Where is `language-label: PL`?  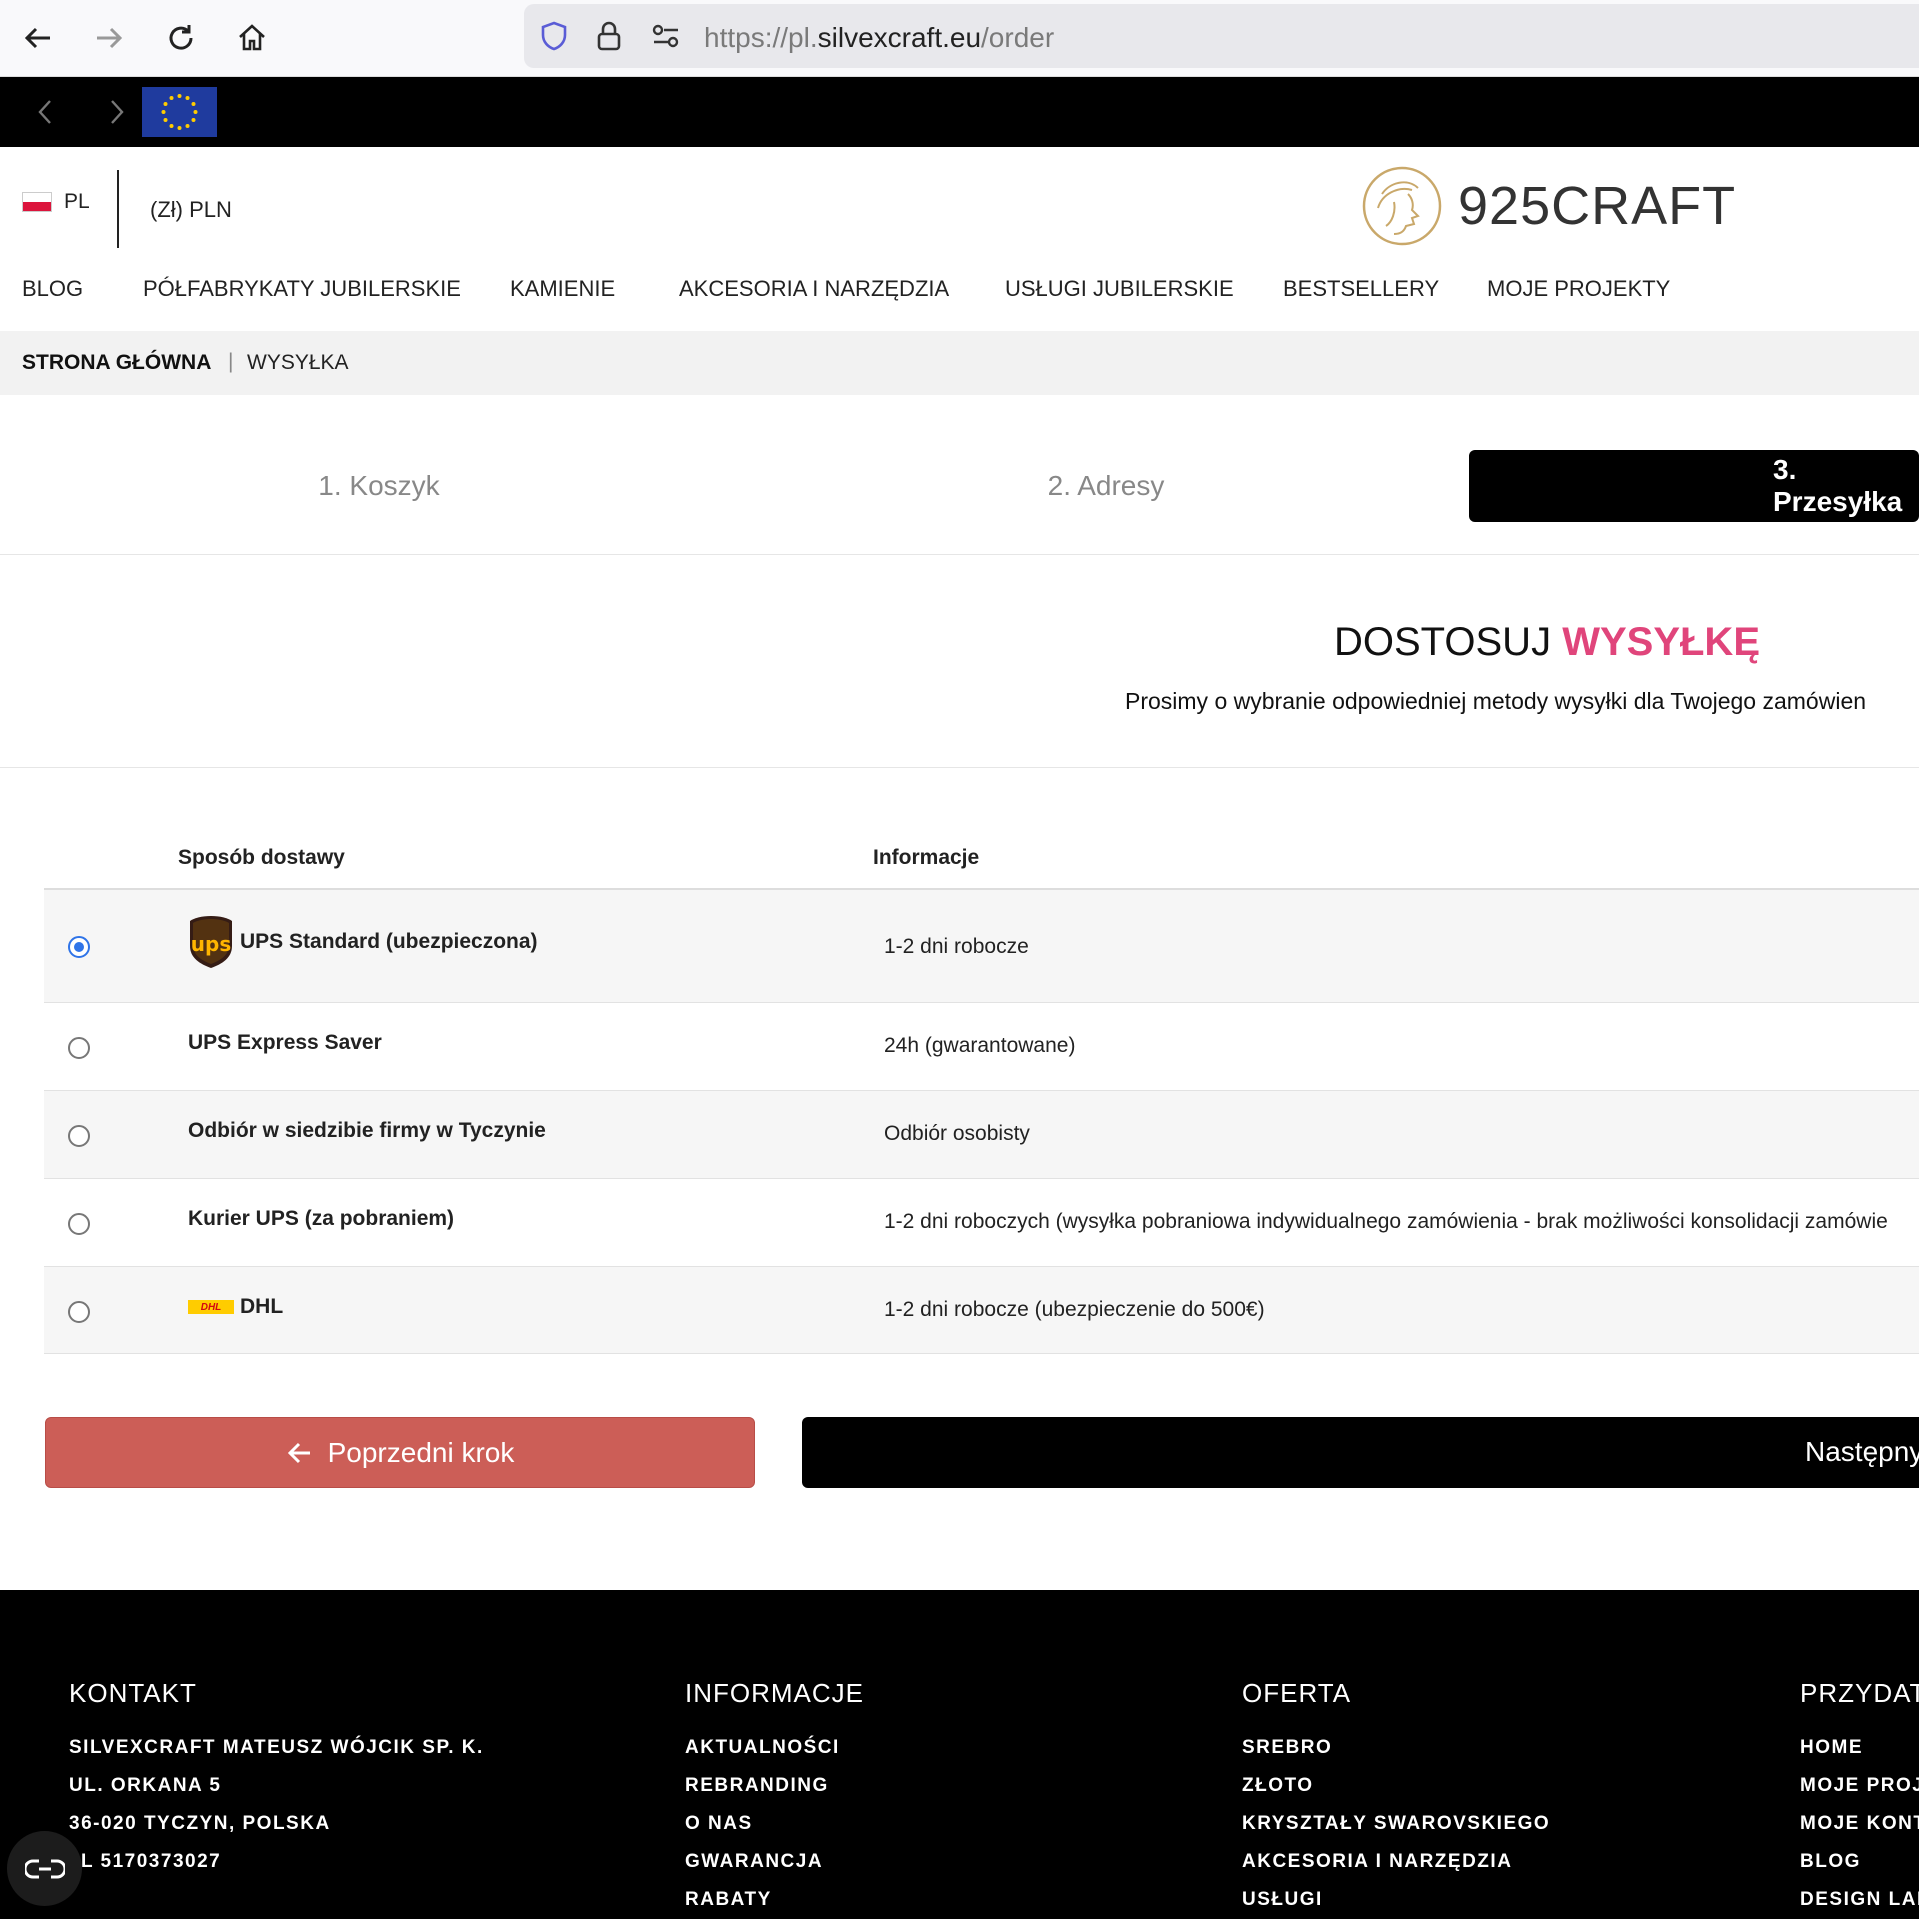 language-label: PL is located at coordinates (77, 201).